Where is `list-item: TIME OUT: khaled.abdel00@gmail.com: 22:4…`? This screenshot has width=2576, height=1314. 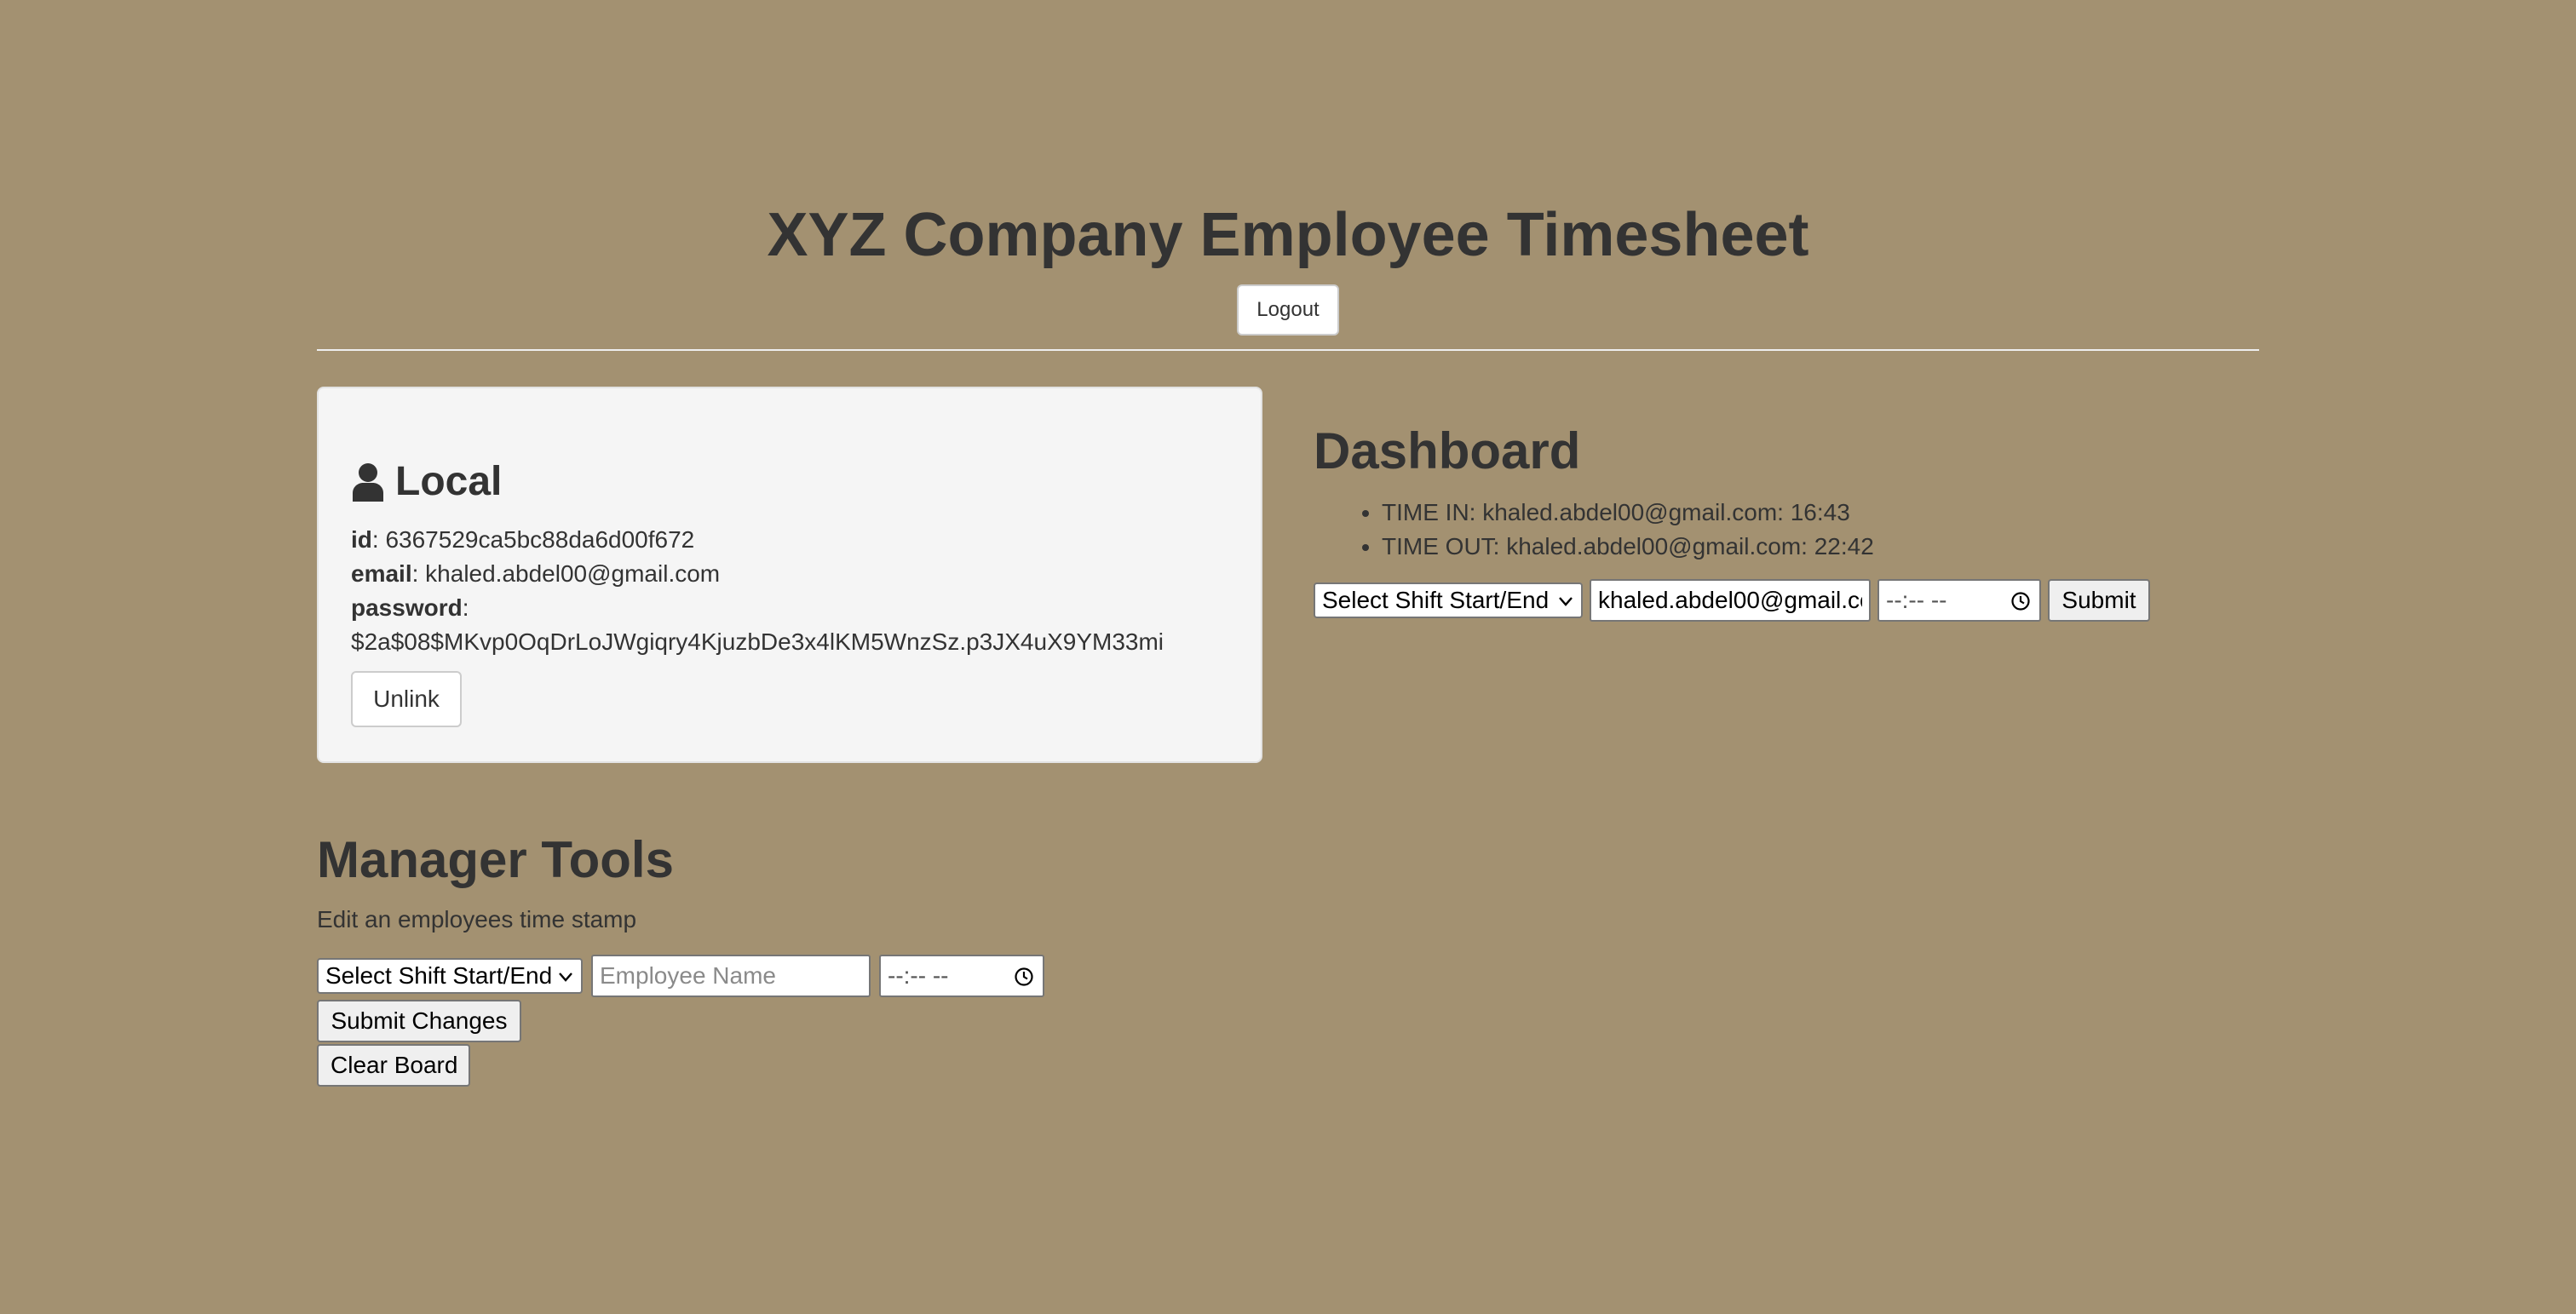
list-item: TIME OUT: khaled.abdel00@gmail.com: 22:4… is located at coordinates (1817, 547).